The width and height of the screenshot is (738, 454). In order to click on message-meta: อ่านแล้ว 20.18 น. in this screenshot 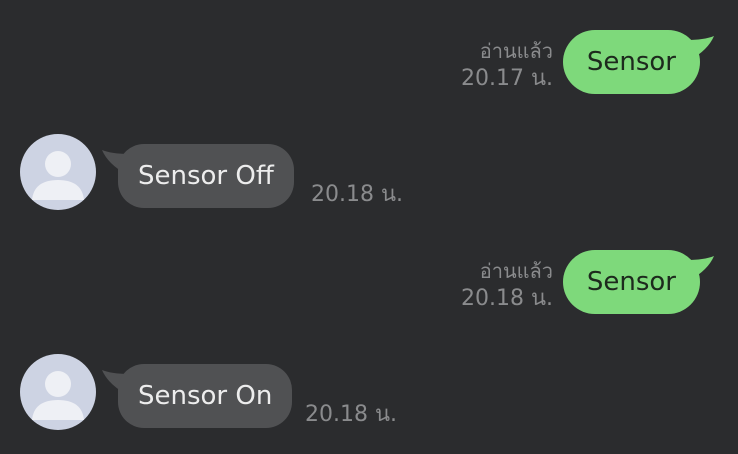, I will do `click(507, 286)`.